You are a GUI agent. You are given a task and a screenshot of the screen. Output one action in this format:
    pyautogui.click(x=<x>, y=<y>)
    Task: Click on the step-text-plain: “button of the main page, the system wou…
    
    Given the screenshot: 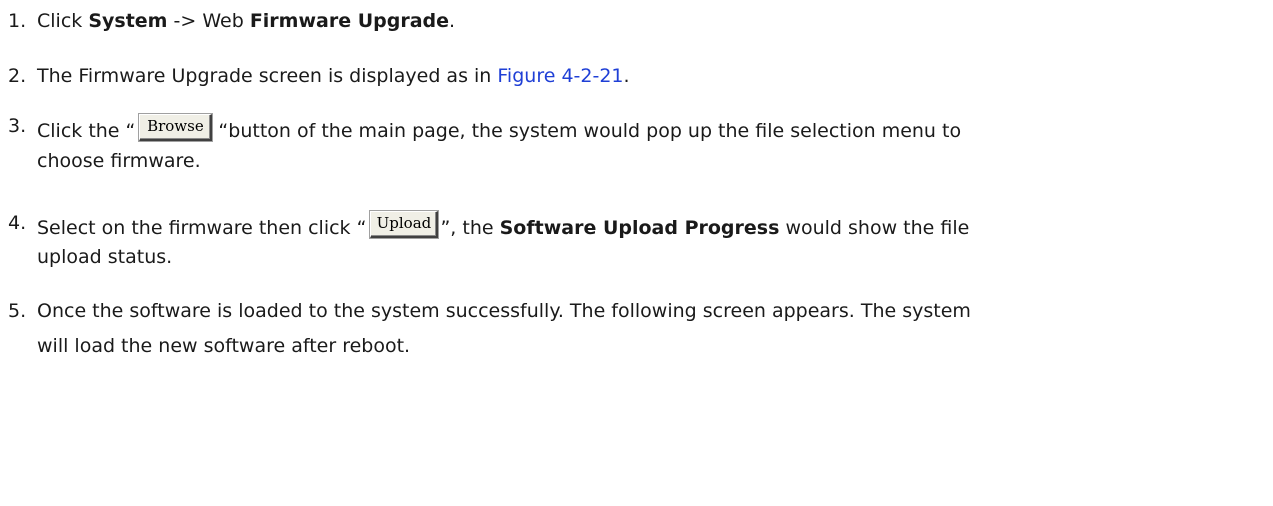 What is the action you would take?
    pyautogui.click(x=587, y=131)
    